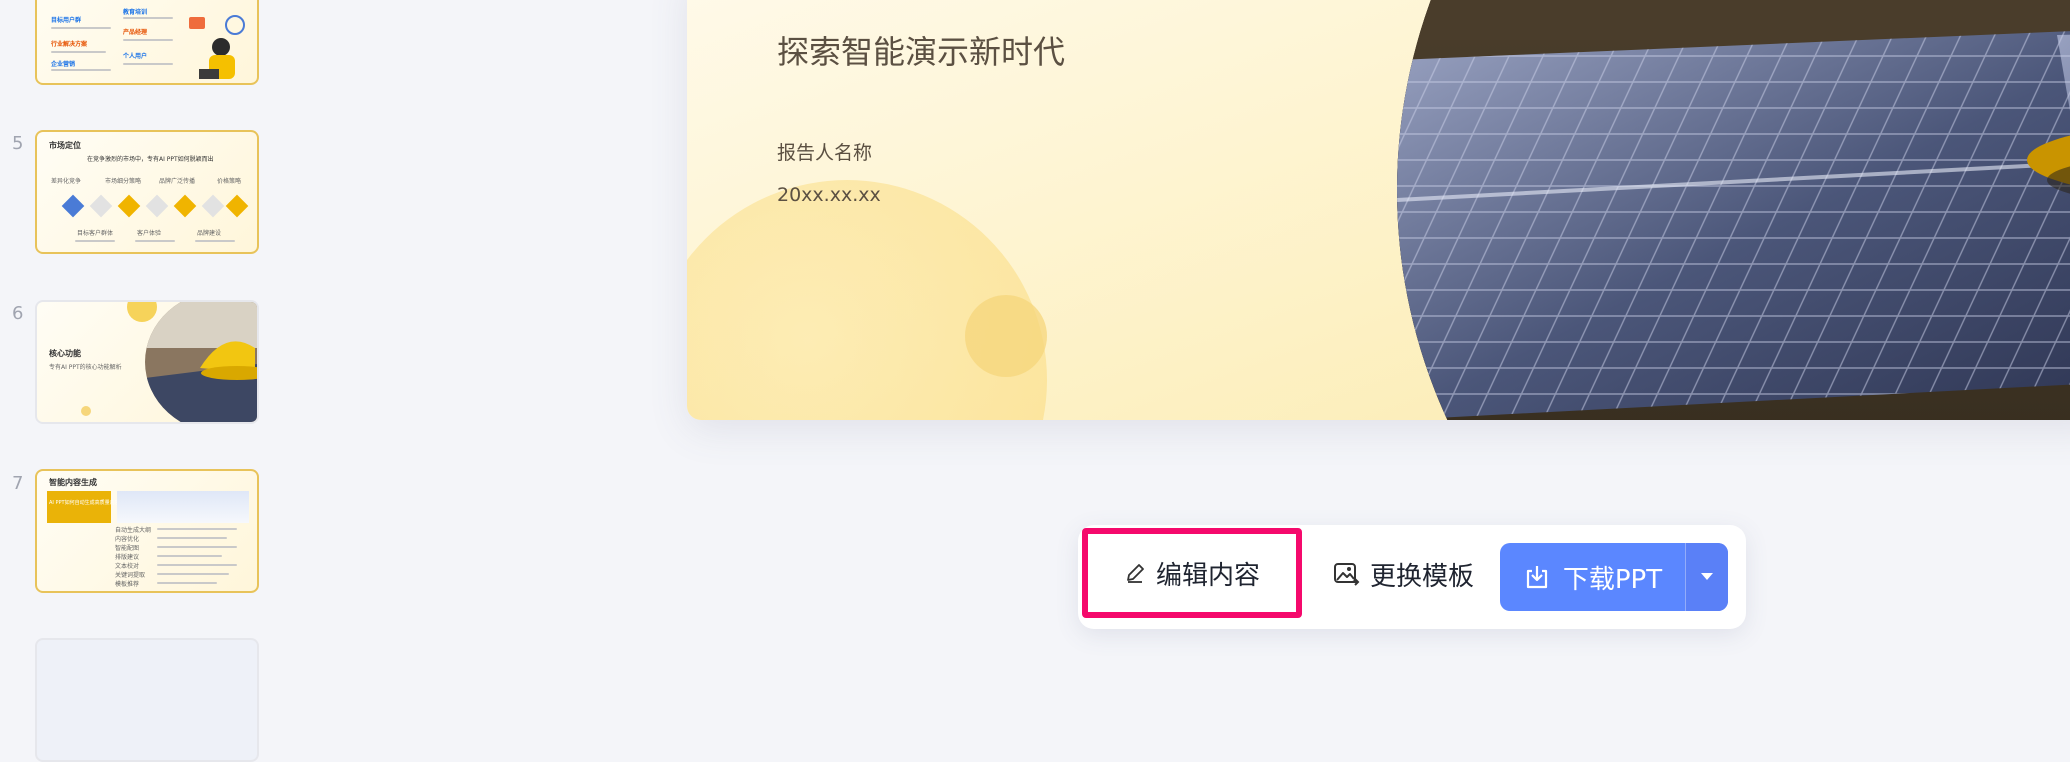  I want to click on thumb-highlight: AI PPT如何自动生成高质量内容, so click(84, 503).